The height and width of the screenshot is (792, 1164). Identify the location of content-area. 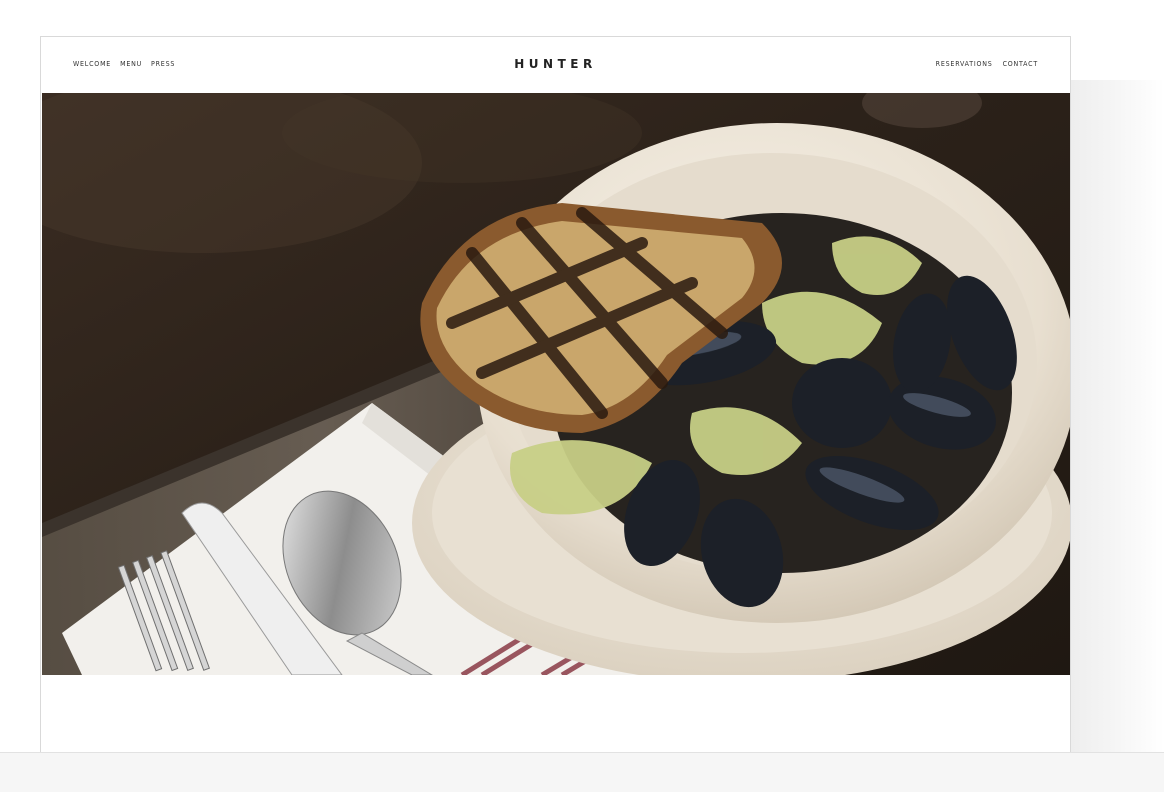
(555, 714).